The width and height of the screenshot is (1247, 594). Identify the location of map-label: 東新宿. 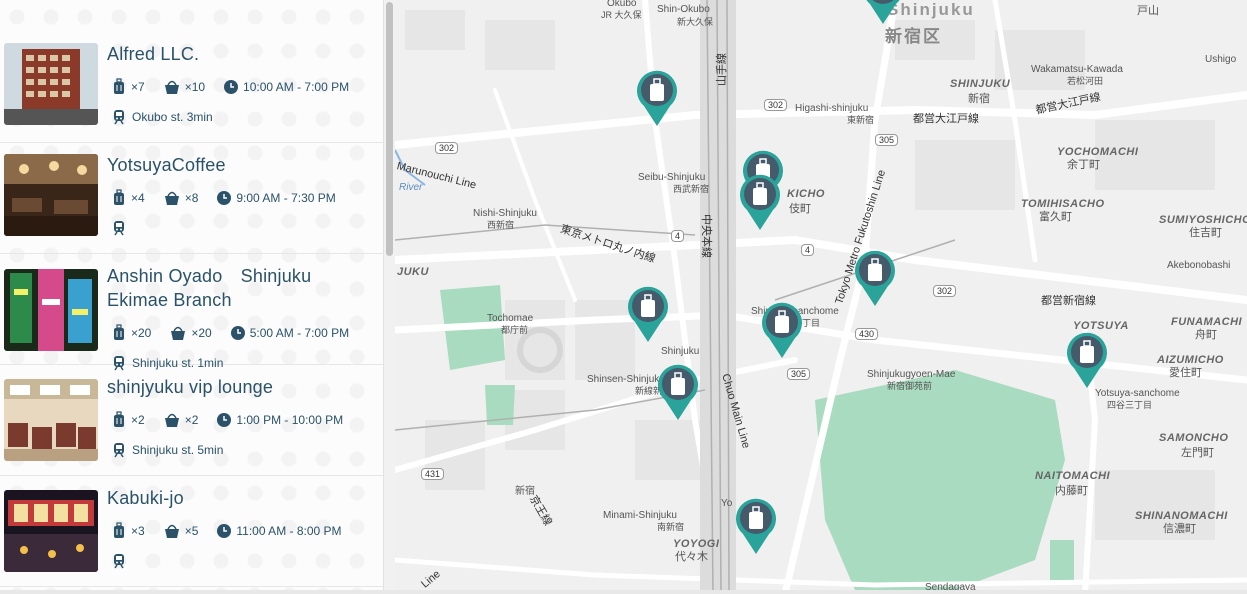
(861, 120).